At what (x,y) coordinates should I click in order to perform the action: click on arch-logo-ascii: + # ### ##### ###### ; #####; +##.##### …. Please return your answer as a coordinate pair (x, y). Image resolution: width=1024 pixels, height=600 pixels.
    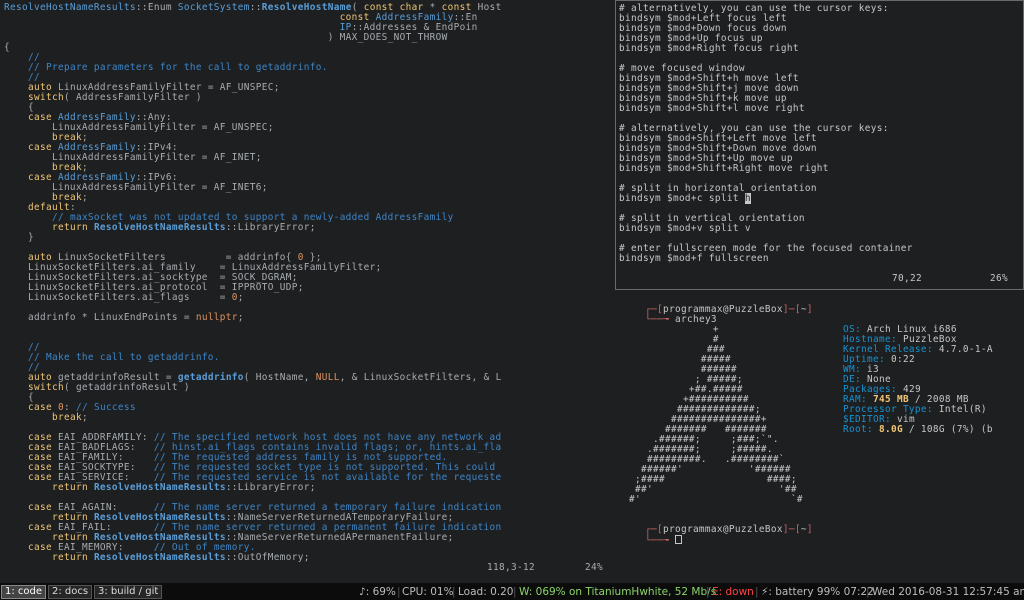
    Looking at the image, I should click on (713, 415).